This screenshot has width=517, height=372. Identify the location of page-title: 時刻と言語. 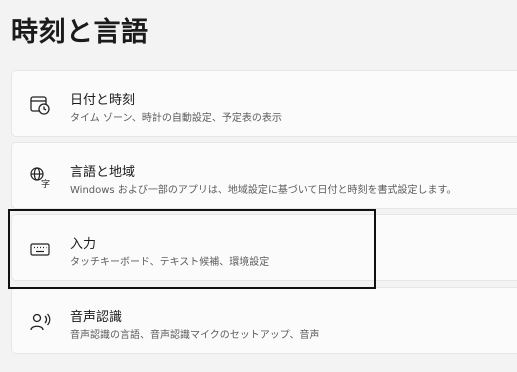
(80, 32).